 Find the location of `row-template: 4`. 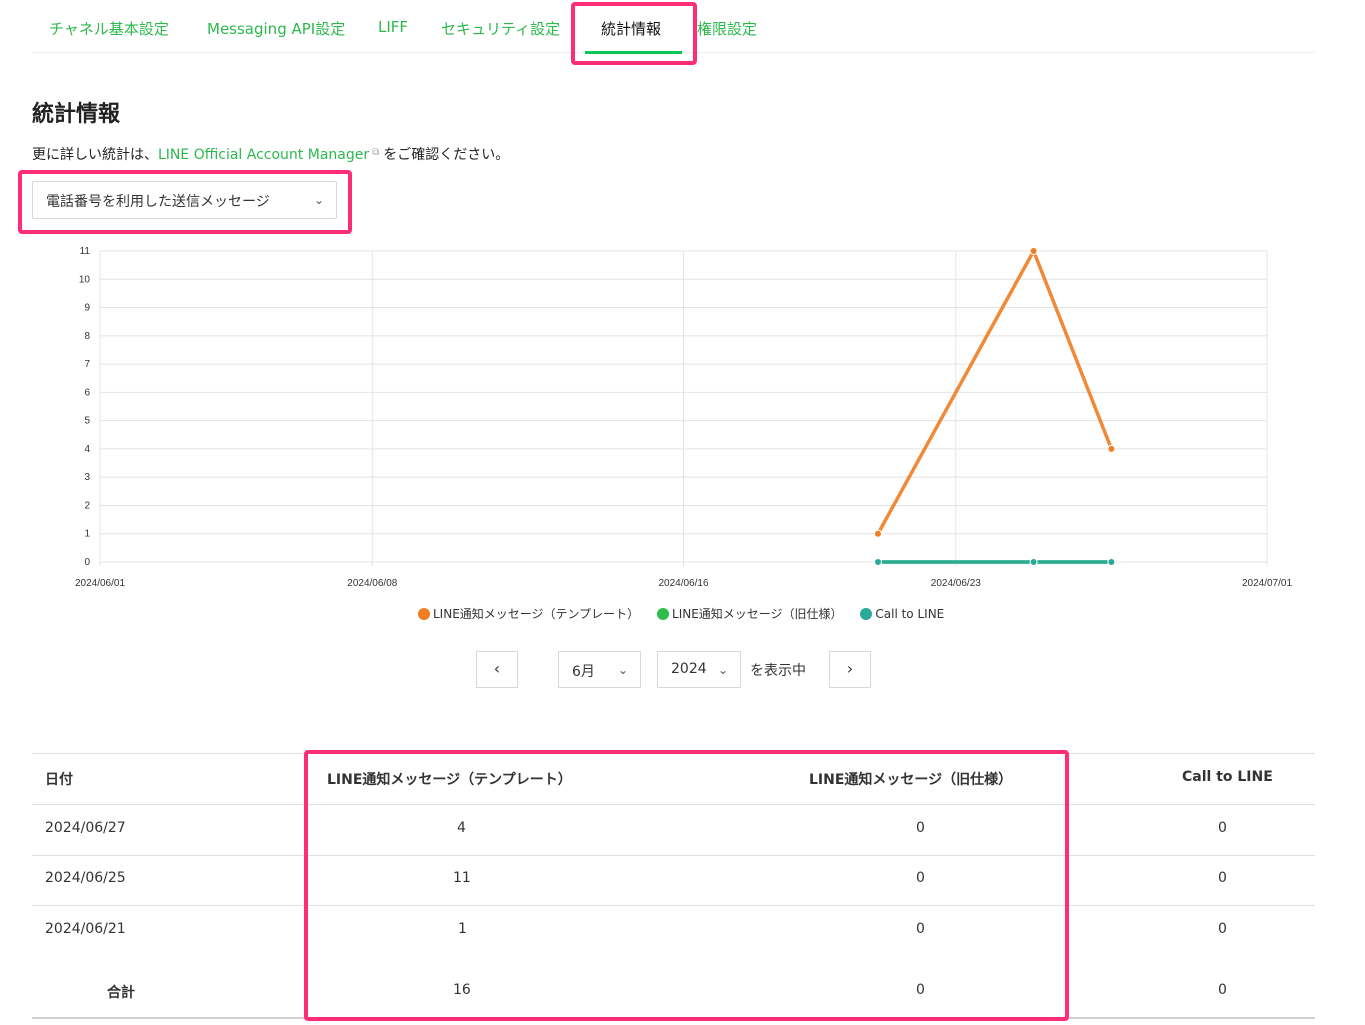

row-template: 4 is located at coordinates (461, 828).